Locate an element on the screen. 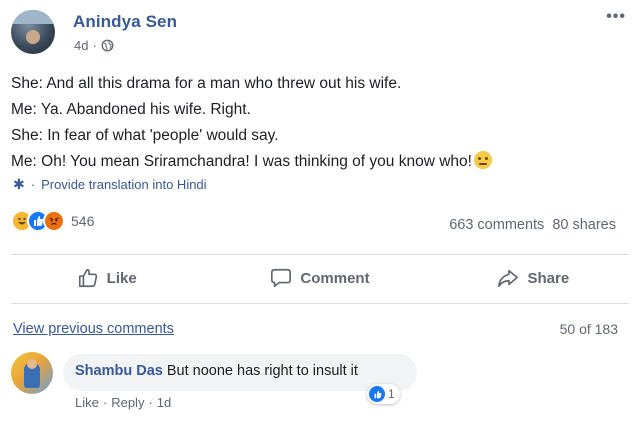 This screenshot has width=640, height=425. like-reaction-icon is located at coordinates (377, 394).